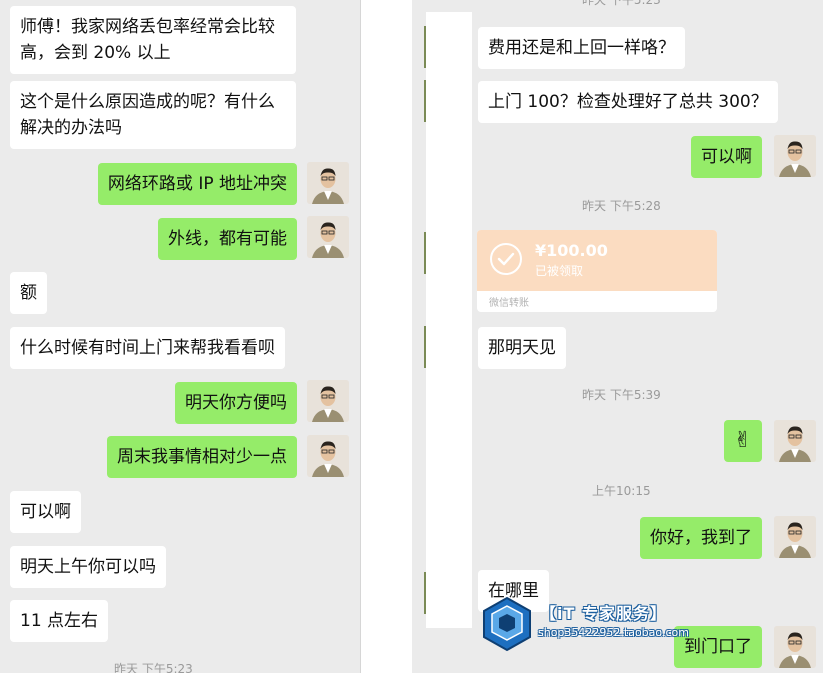 This screenshot has height=673, width=823. Describe the element at coordinates (621, 206) in the screenshot. I see `timestamp: 昨天 下午5:28` at that location.